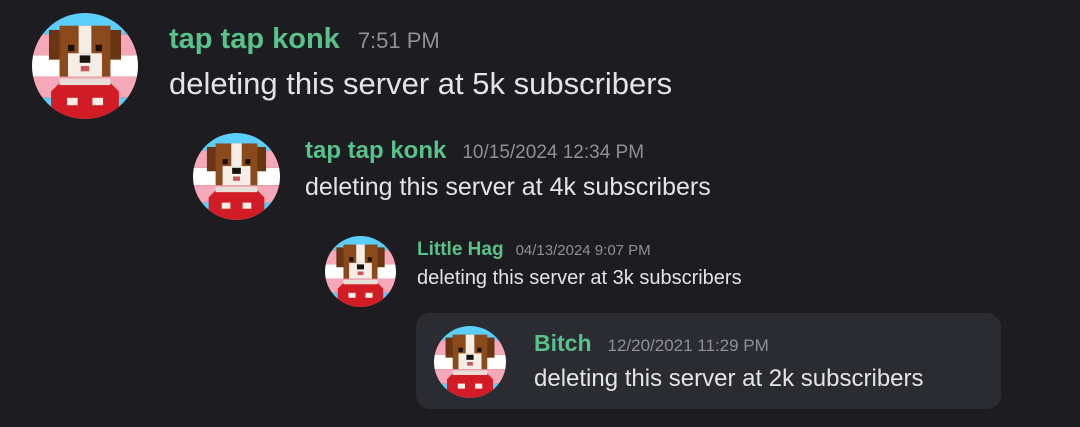 The image size is (1080, 427). I want to click on message-text: deleting this server at 4k subscribers, so click(508, 187).